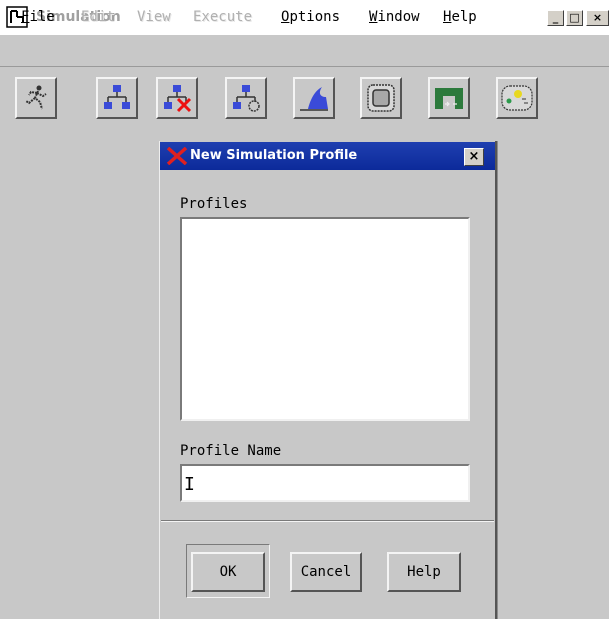 This screenshot has height=619, width=609. Describe the element at coordinates (228, 572) in the screenshot. I see `ok-button: OK` at that location.